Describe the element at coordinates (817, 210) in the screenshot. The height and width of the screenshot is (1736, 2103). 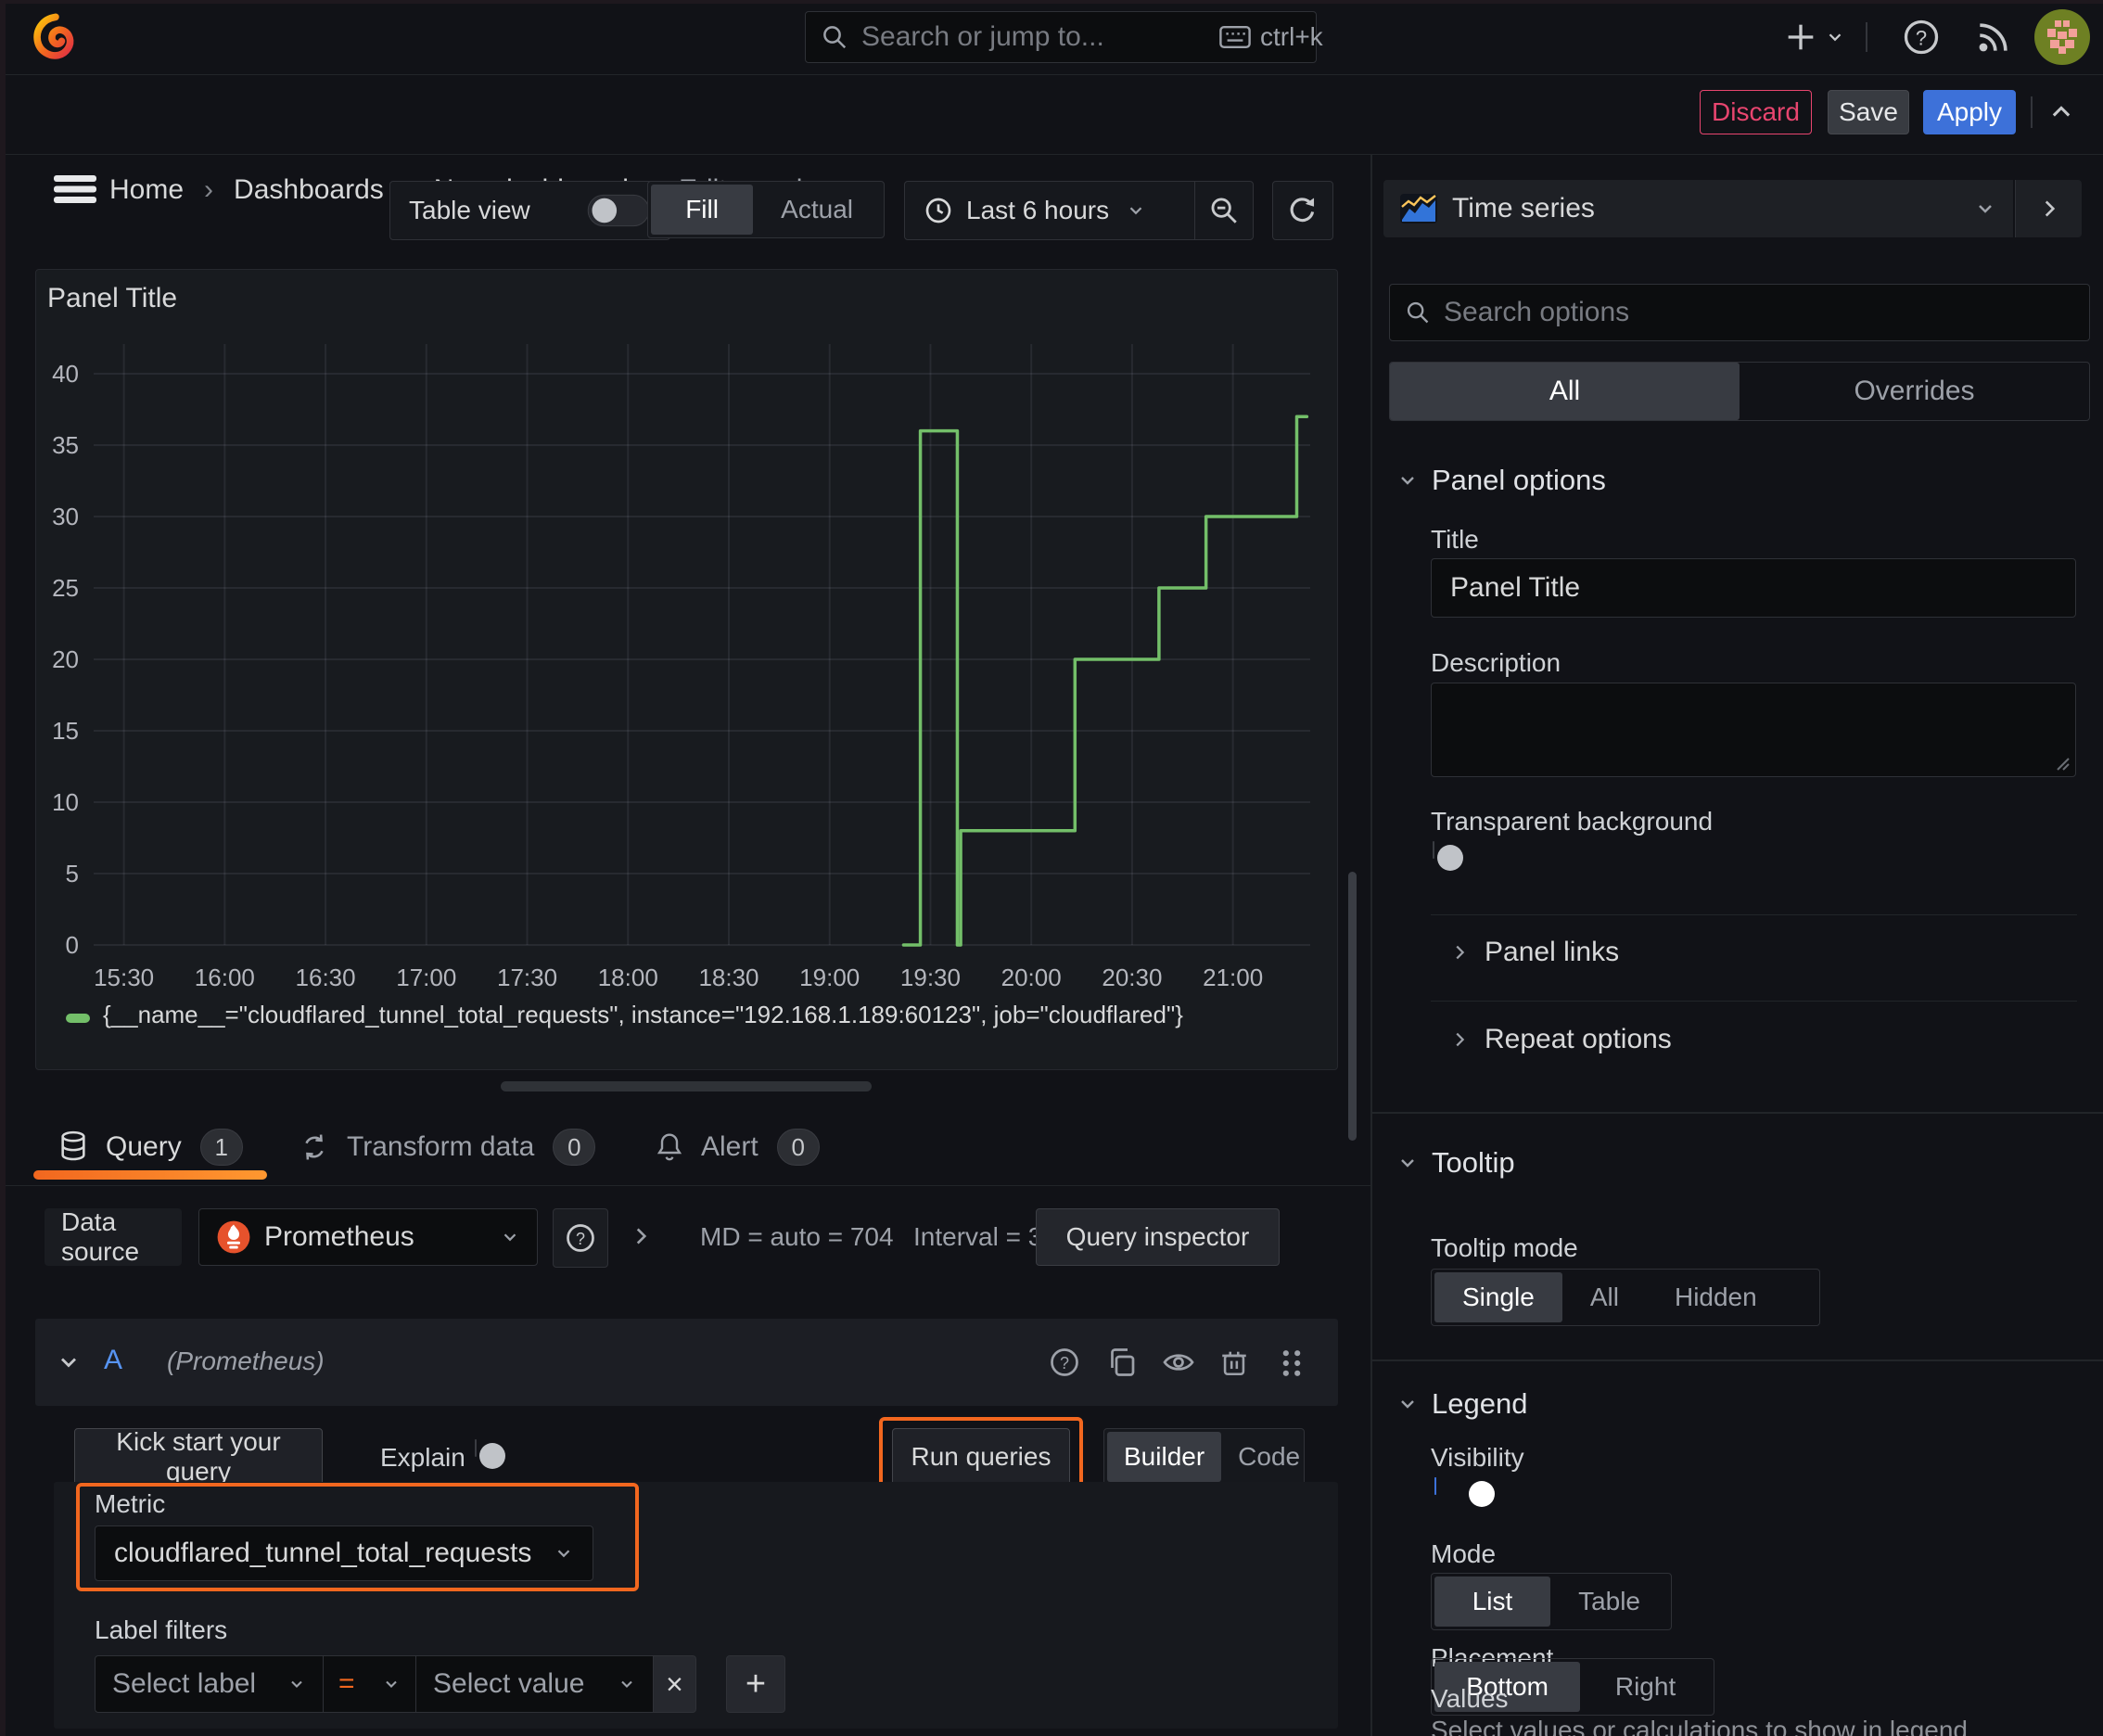
I see `actual-option: Actual` at that location.